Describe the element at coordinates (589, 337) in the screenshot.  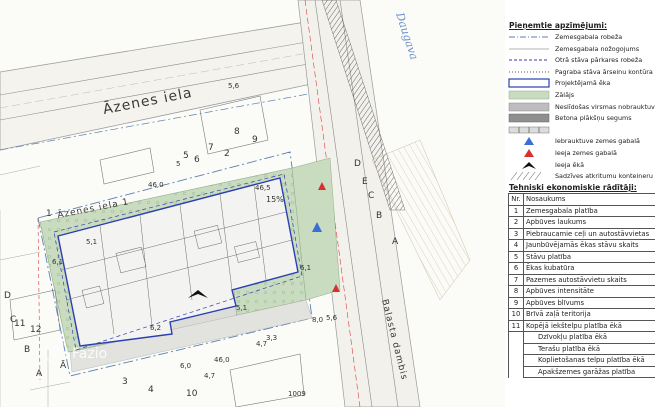
I see `row-name: Dzīvokļu platība ēkā` at that location.